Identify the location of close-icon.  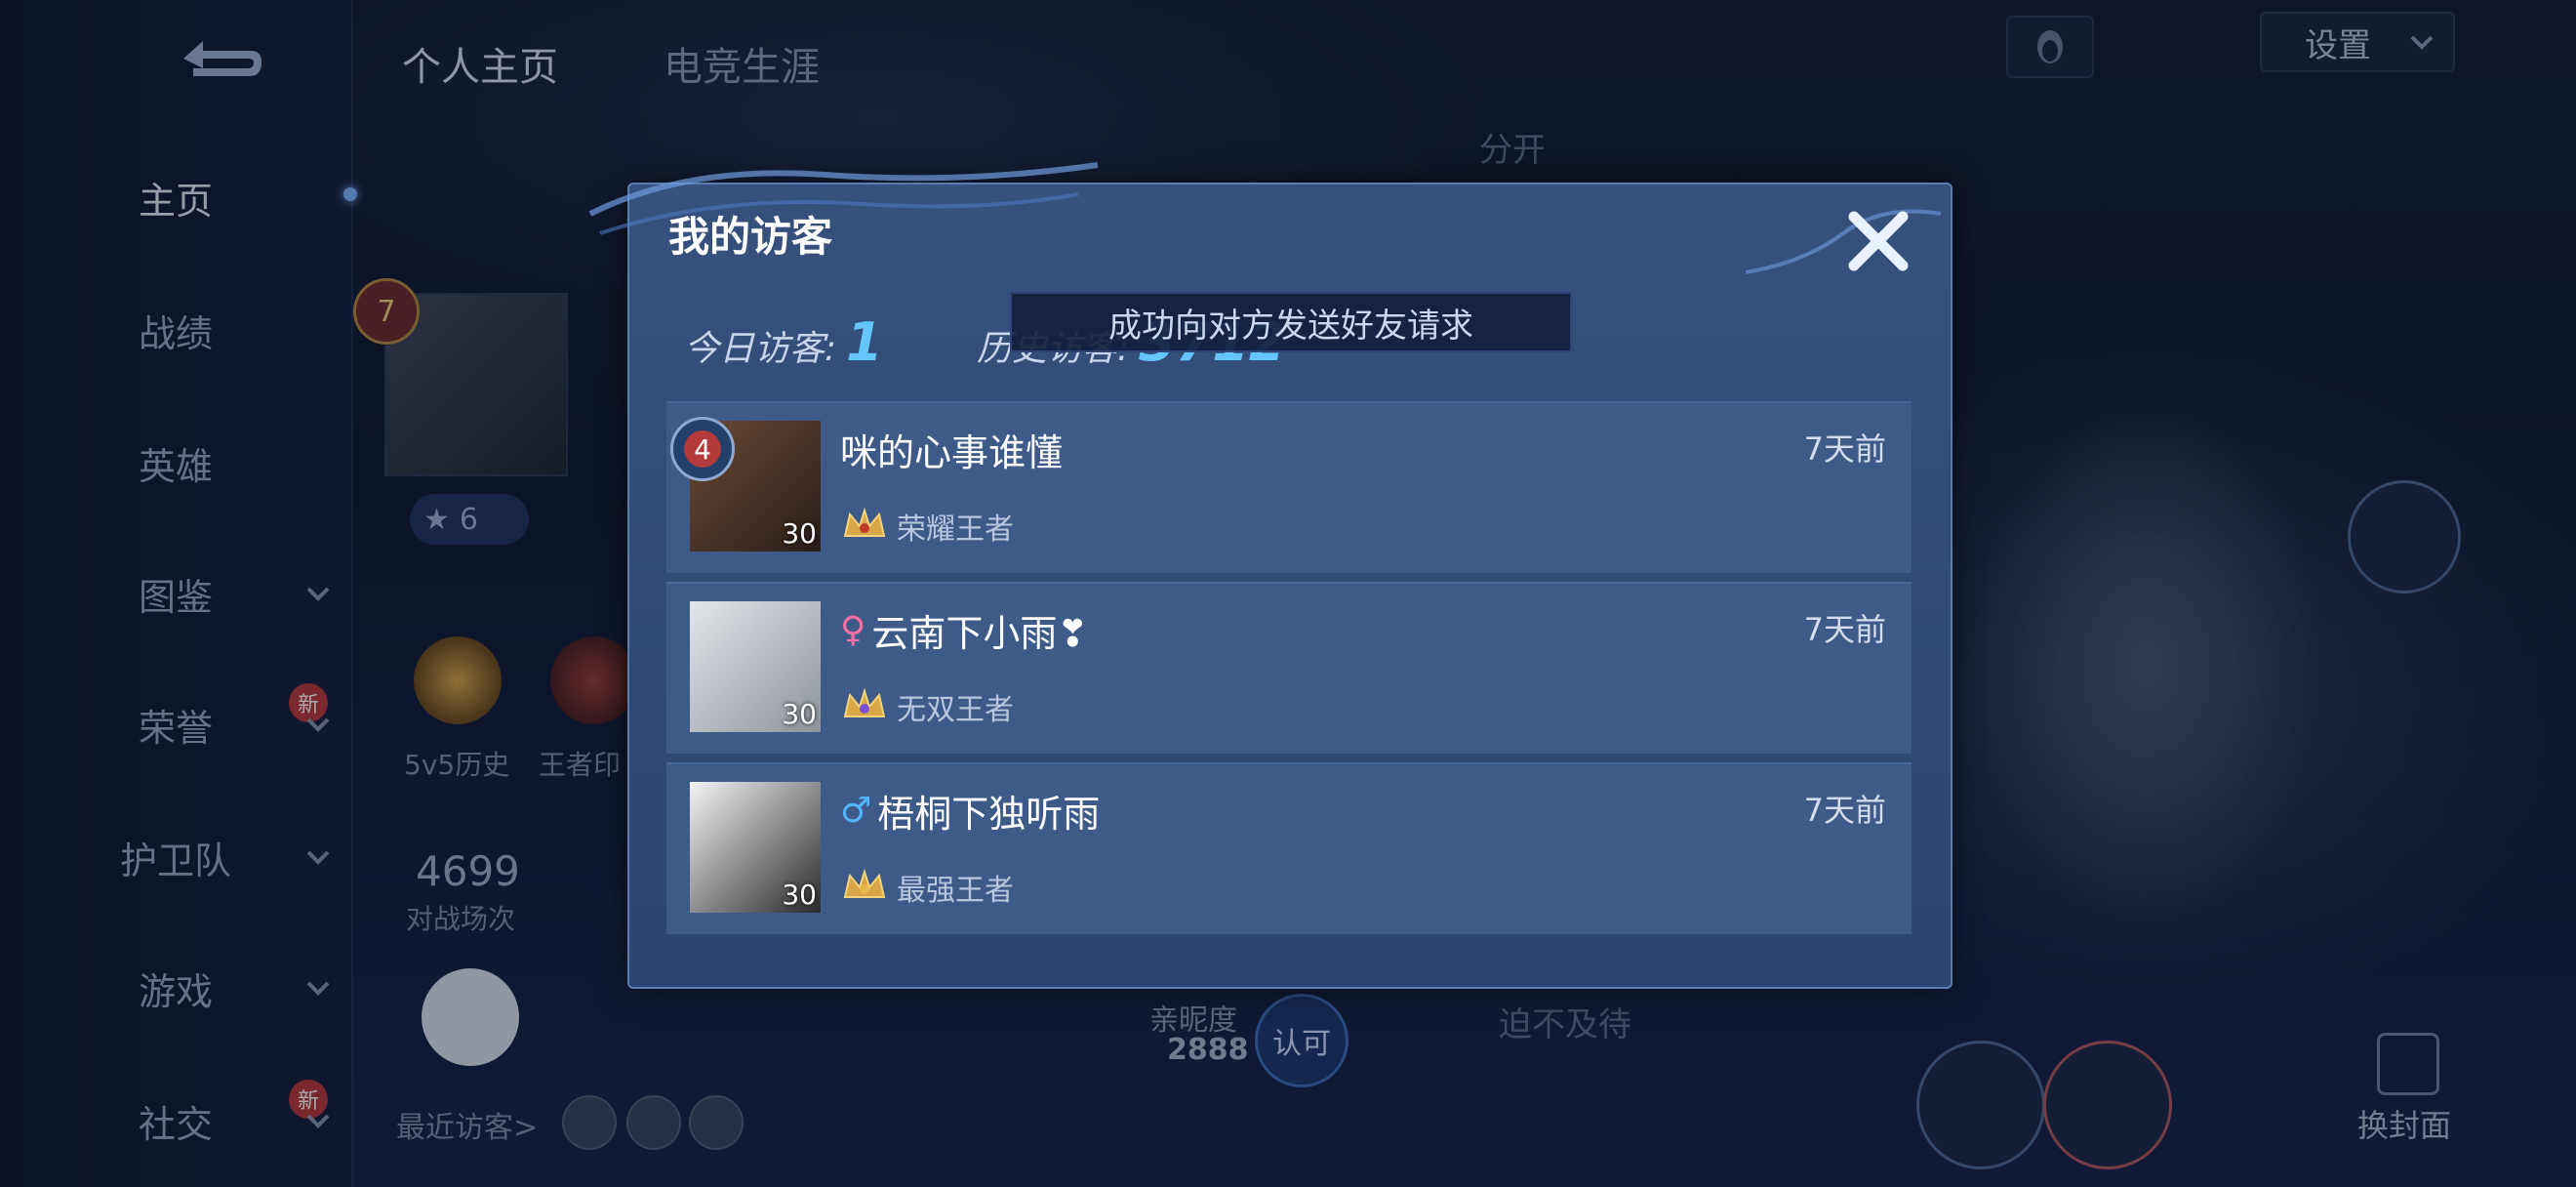
(1878, 241).